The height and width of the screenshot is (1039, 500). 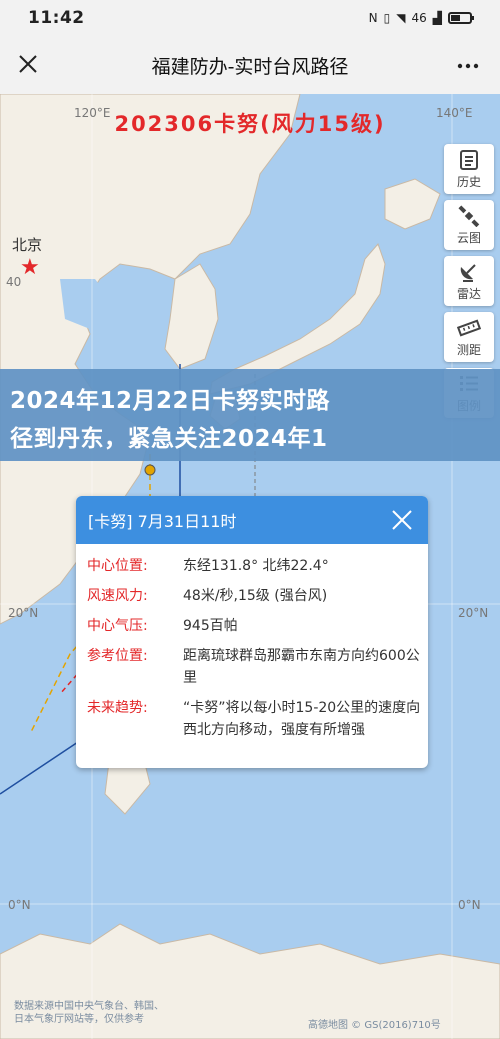 I want to click on city-label-beijing: 北京, so click(x=27, y=245).